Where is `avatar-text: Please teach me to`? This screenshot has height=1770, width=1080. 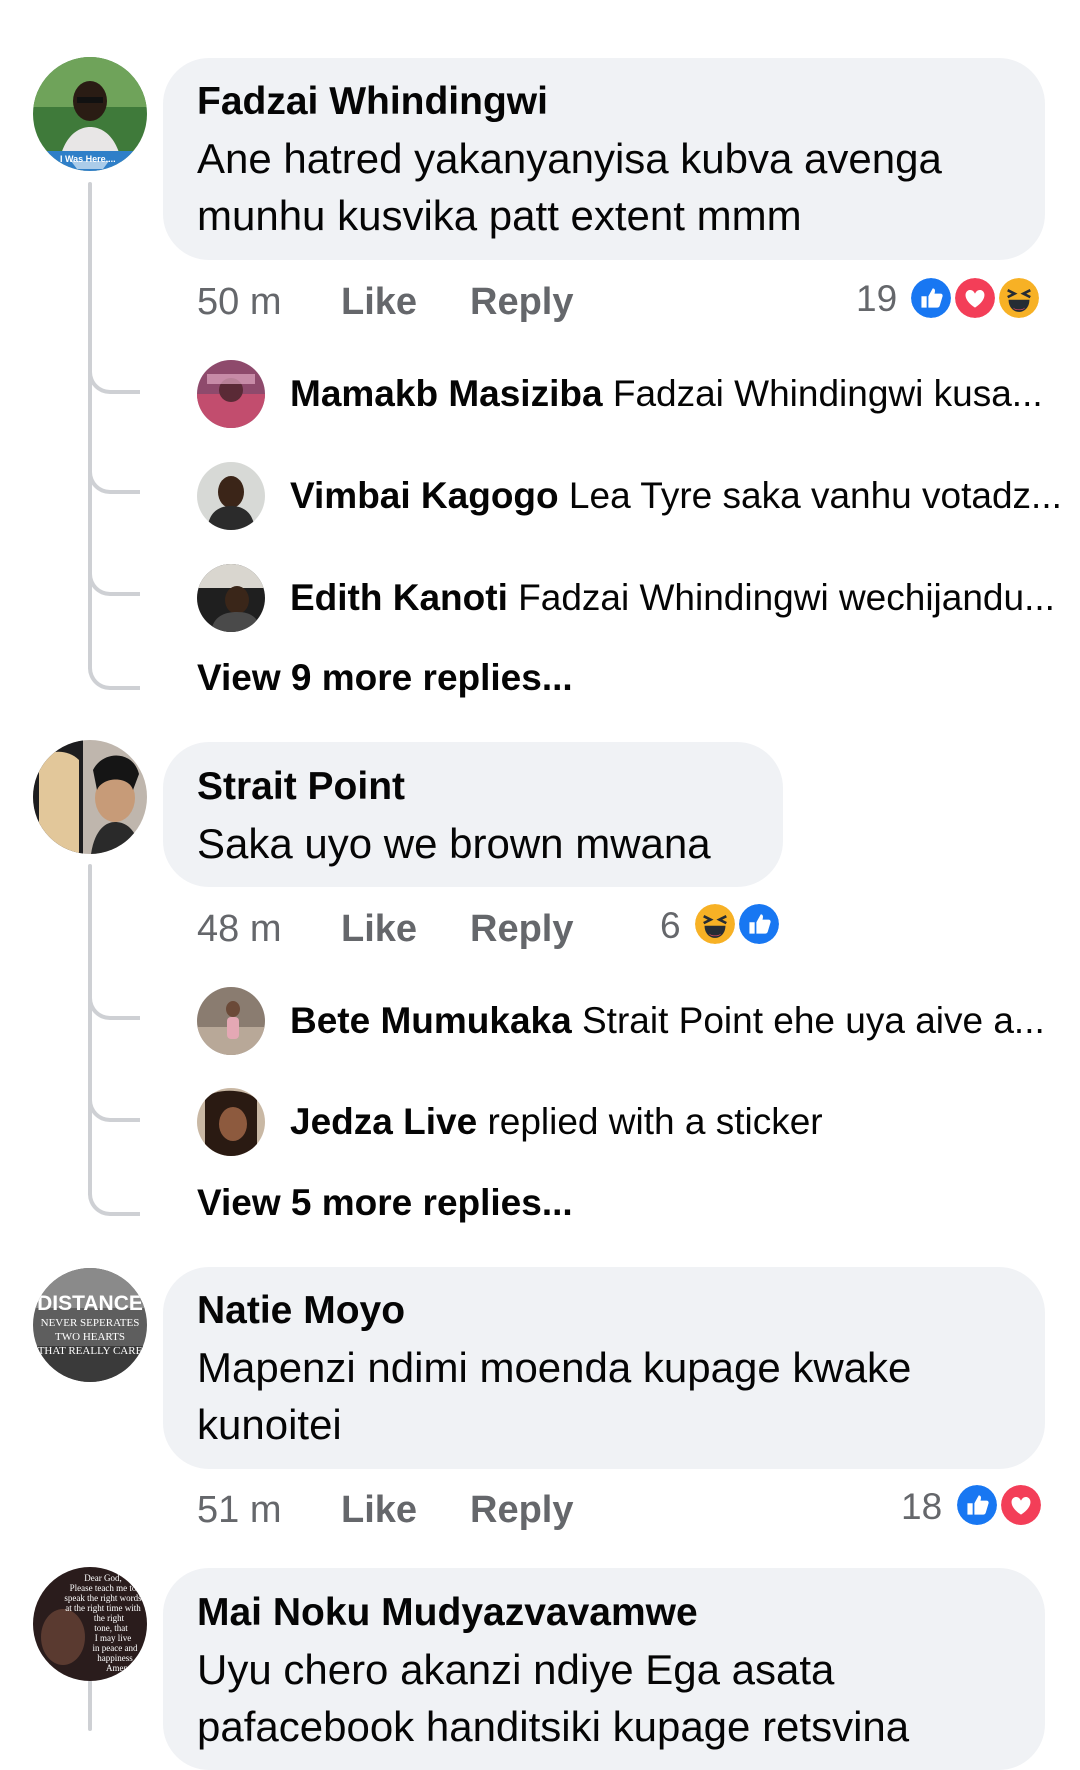 avatar-text: Please teach me to is located at coordinates (103, 1588).